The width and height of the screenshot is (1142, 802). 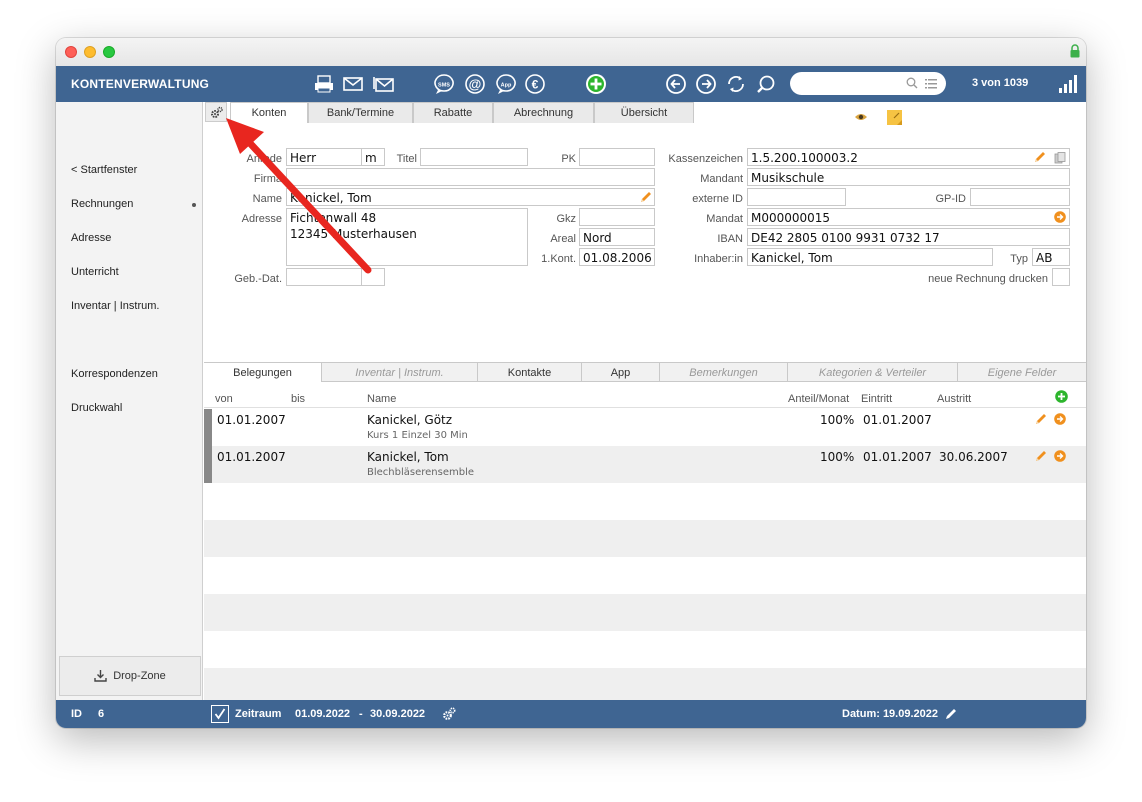 What do you see at coordinates (912, 83) in the screenshot?
I see `search-magnifier-icon` at bounding box center [912, 83].